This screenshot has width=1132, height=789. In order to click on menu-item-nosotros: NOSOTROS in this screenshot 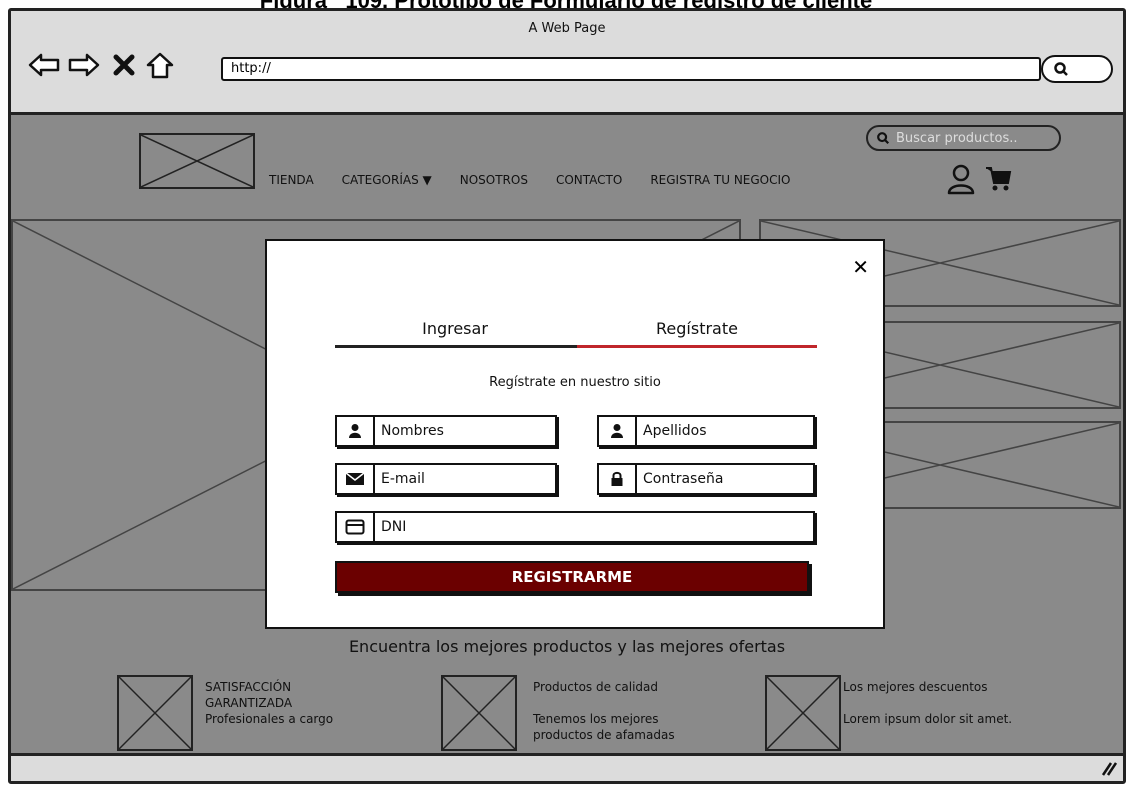, I will do `click(494, 180)`.